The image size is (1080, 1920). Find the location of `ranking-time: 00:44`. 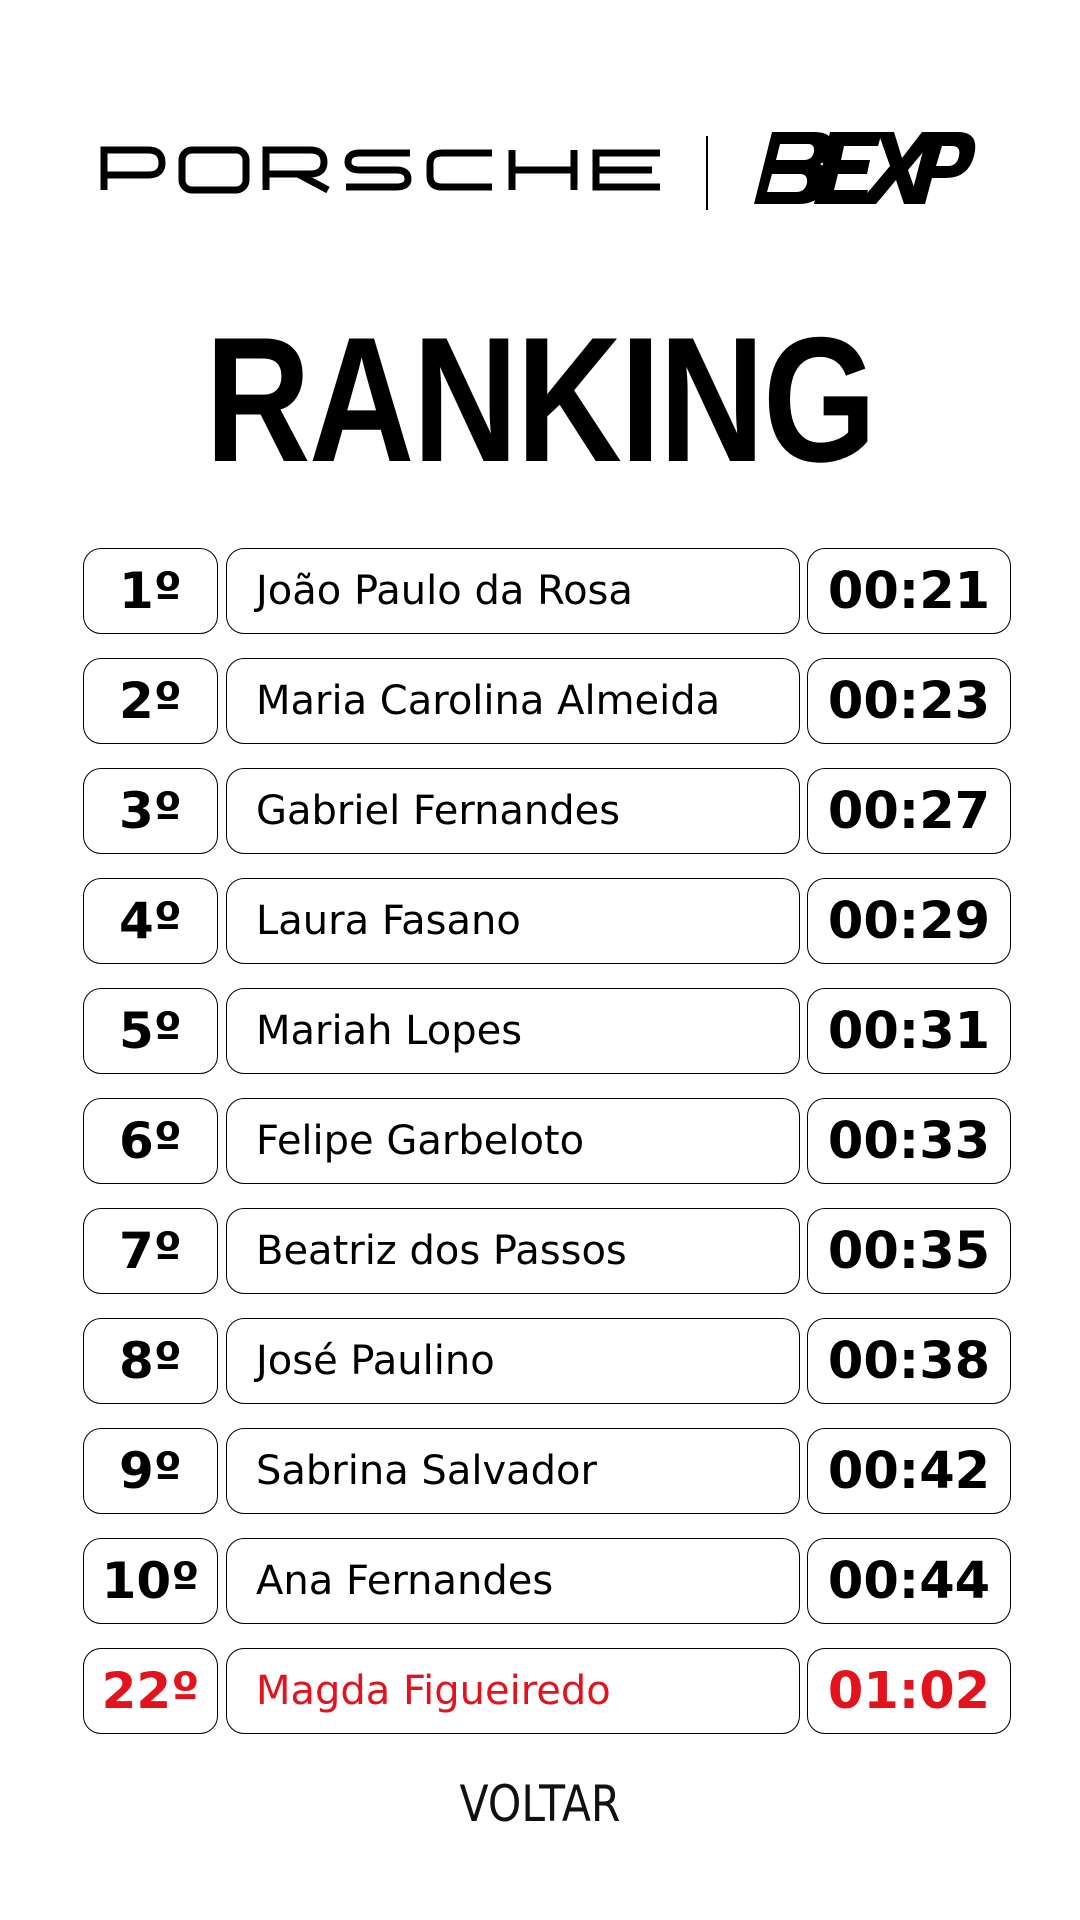

ranking-time: 00:44 is located at coordinates (909, 1581).